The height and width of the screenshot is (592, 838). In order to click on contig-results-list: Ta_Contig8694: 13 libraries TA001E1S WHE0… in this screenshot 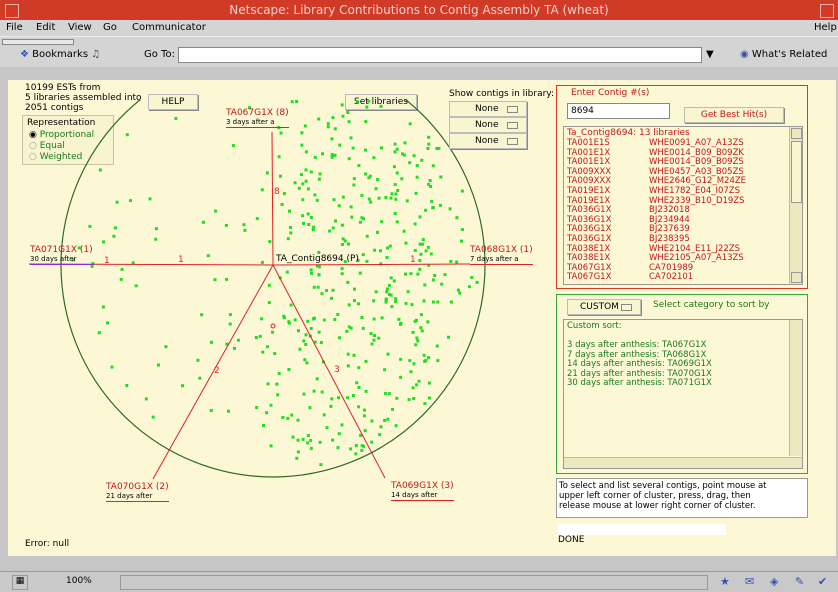, I will do `click(683, 205)`.